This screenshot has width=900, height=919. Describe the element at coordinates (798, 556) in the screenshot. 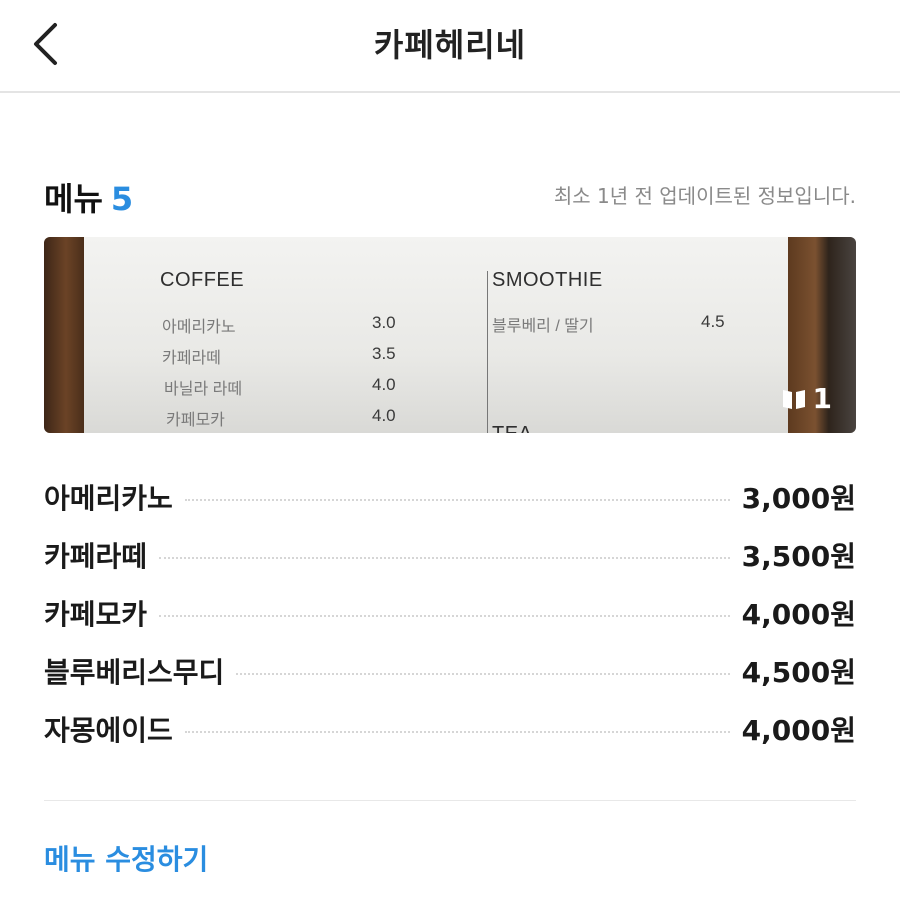

I see `menu-item-price: 3,500원` at that location.